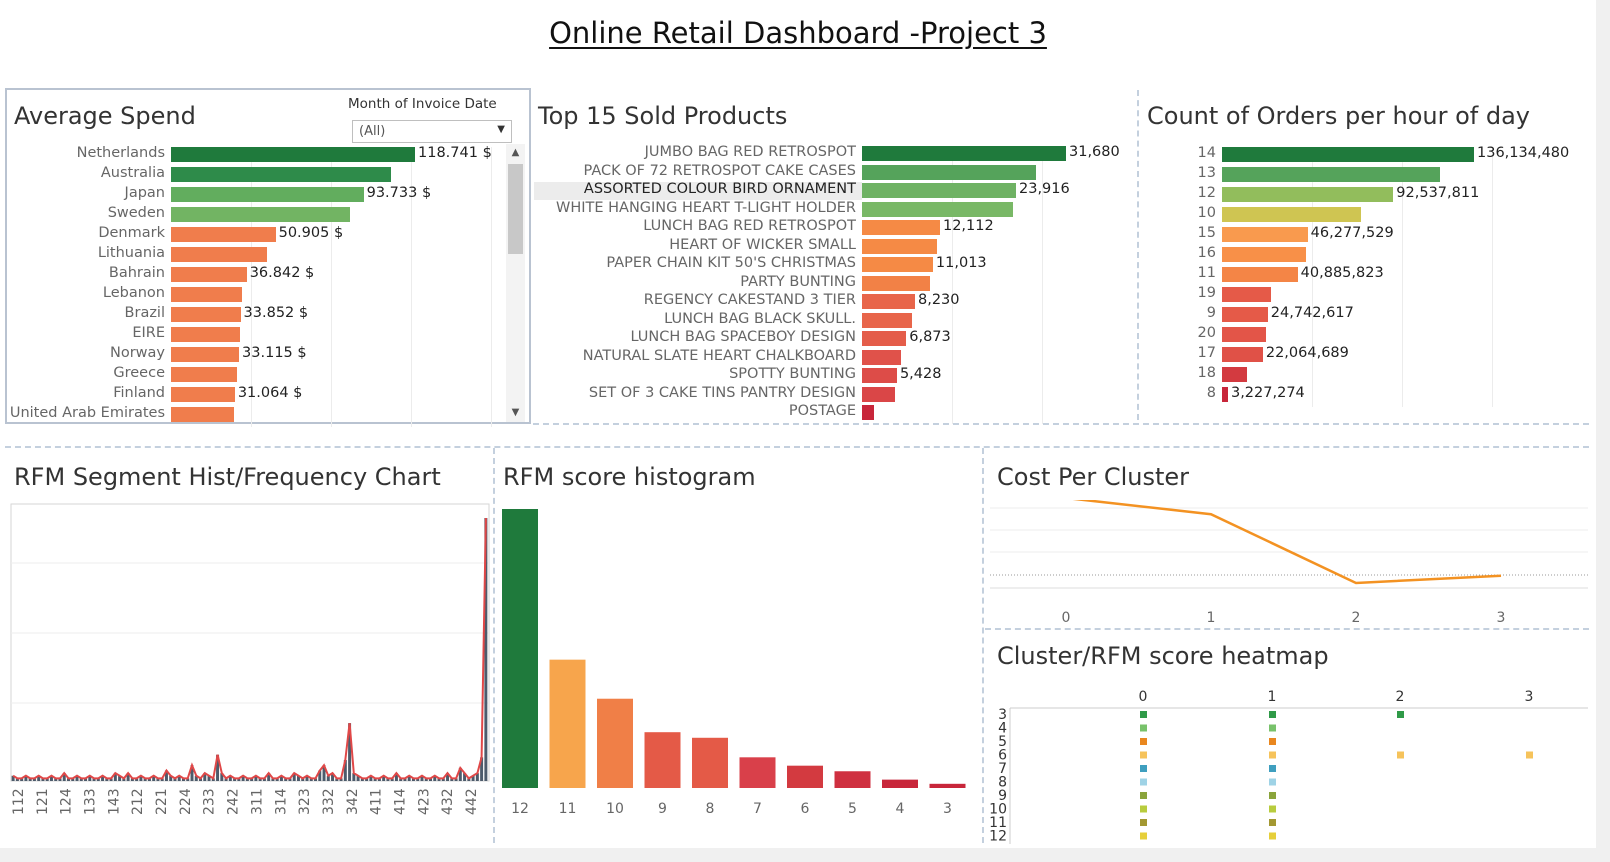  I want to click on bar-label: WHITE HANGING HEART T-LIGHT HOLDER, so click(705, 207).